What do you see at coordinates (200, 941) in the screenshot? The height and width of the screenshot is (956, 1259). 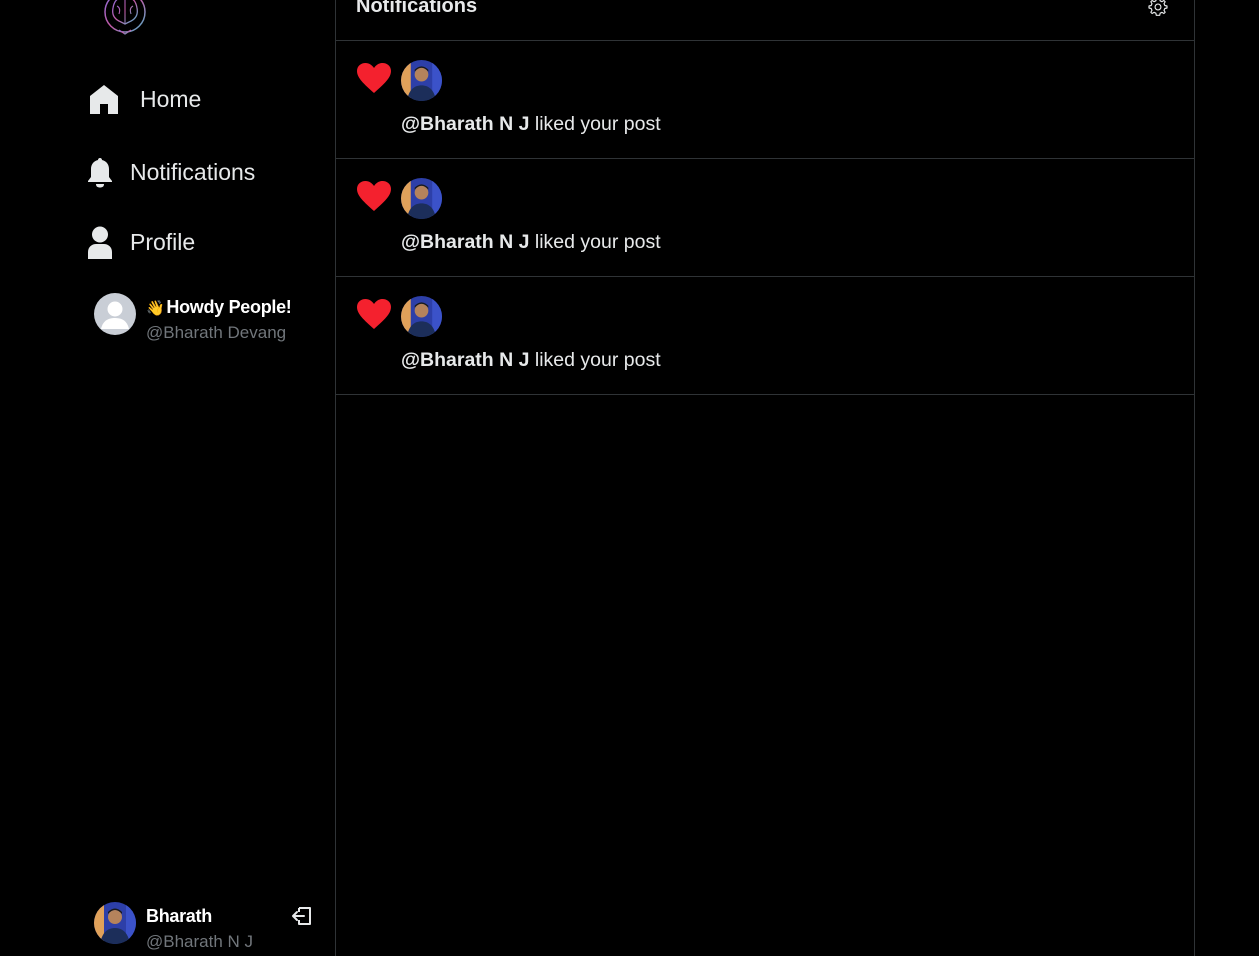 I see `current-user-handle: @Bharath N J` at bounding box center [200, 941].